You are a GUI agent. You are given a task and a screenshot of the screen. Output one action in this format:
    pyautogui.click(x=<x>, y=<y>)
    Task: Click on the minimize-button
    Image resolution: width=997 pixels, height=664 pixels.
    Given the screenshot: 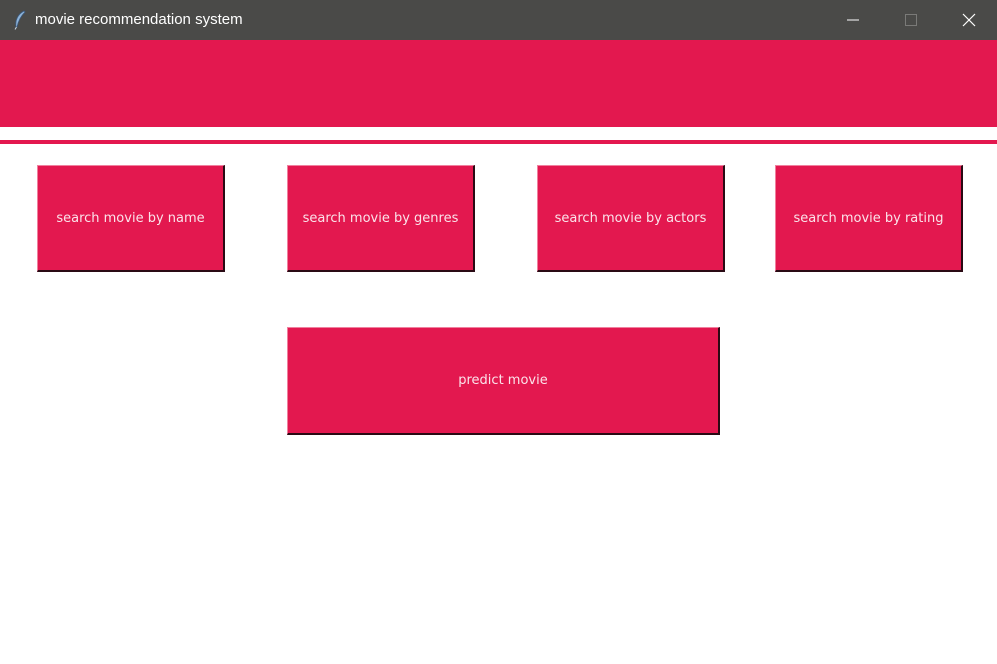 What is the action you would take?
    pyautogui.click(x=853, y=20)
    